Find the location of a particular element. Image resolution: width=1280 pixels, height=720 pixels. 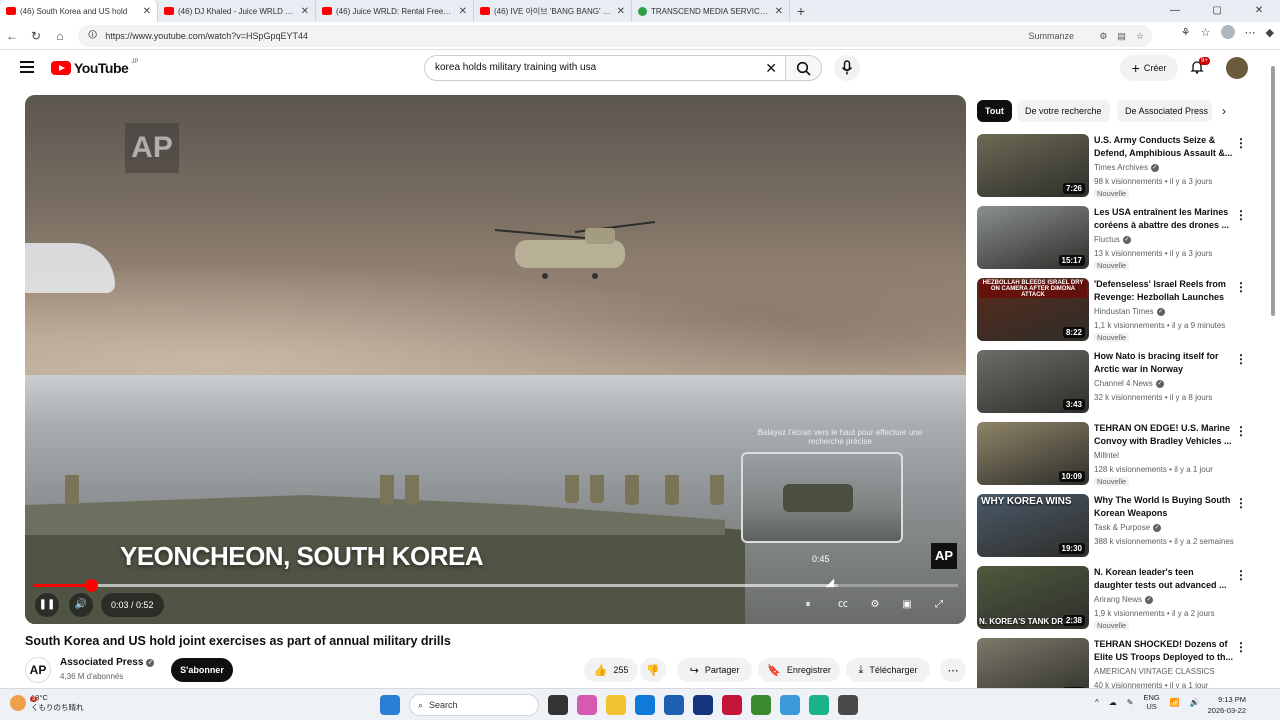

pinned-app-icon is located at coordinates (848, 705).